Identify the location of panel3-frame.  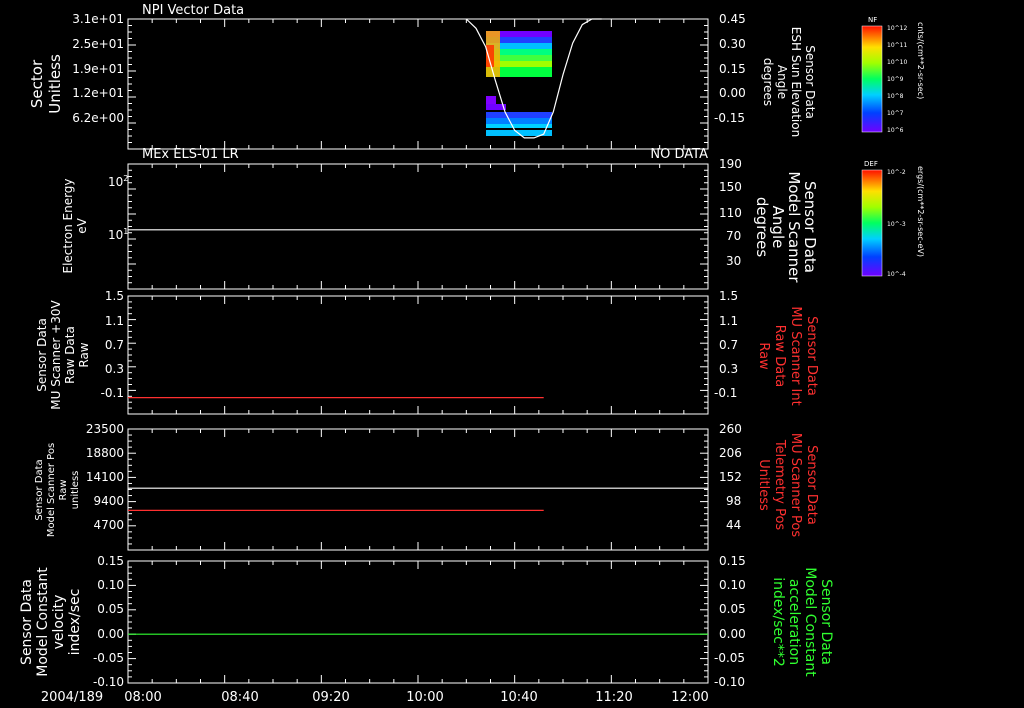
(418, 355).